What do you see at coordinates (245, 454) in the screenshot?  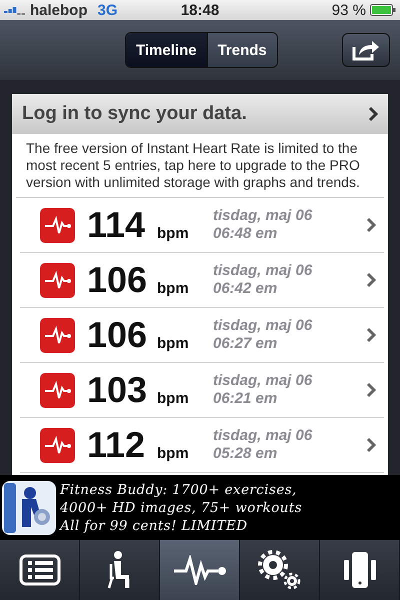 I see `entry-time: 05:28 em` at bounding box center [245, 454].